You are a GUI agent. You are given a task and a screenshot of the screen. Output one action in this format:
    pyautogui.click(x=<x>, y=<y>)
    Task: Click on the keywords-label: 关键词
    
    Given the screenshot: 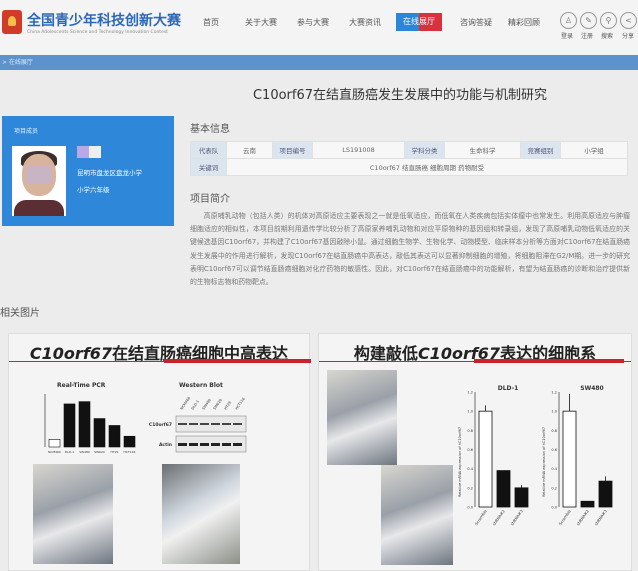 What is the action you would take?
    pyautogui.click(x=208, y=167)
    